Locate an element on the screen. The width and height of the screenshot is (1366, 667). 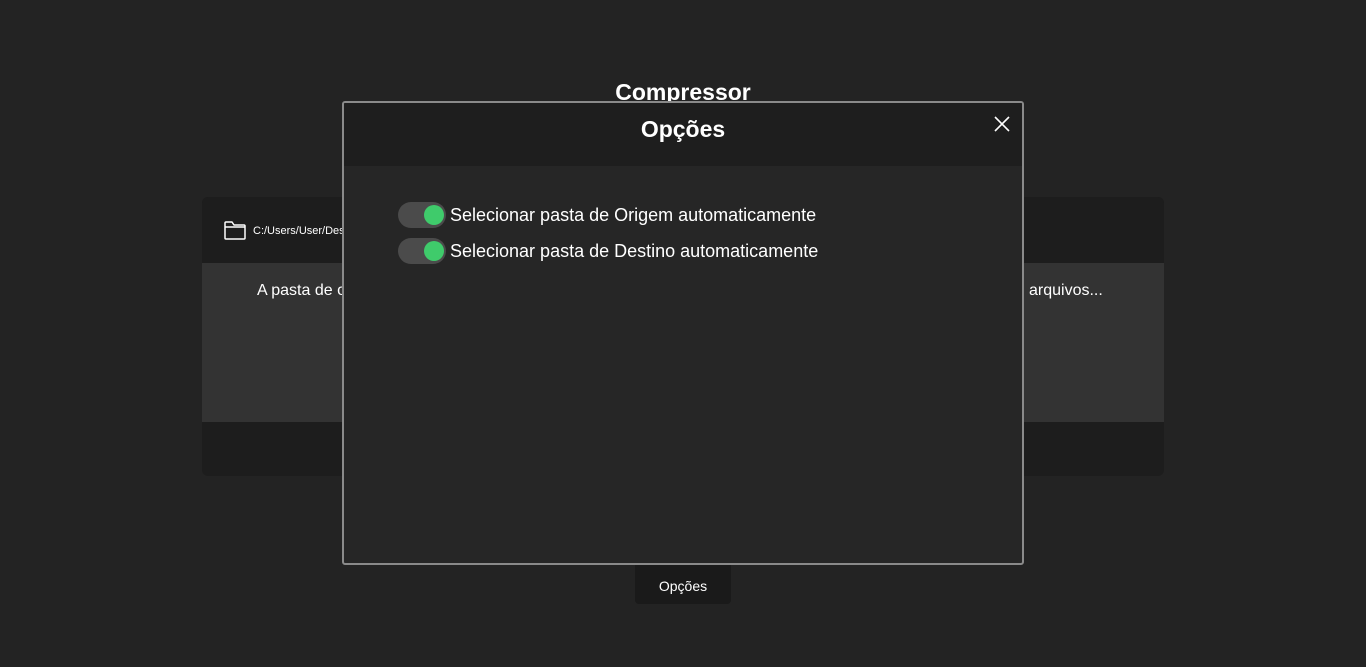
options-button: Opções is located at coordinates (683, 582).